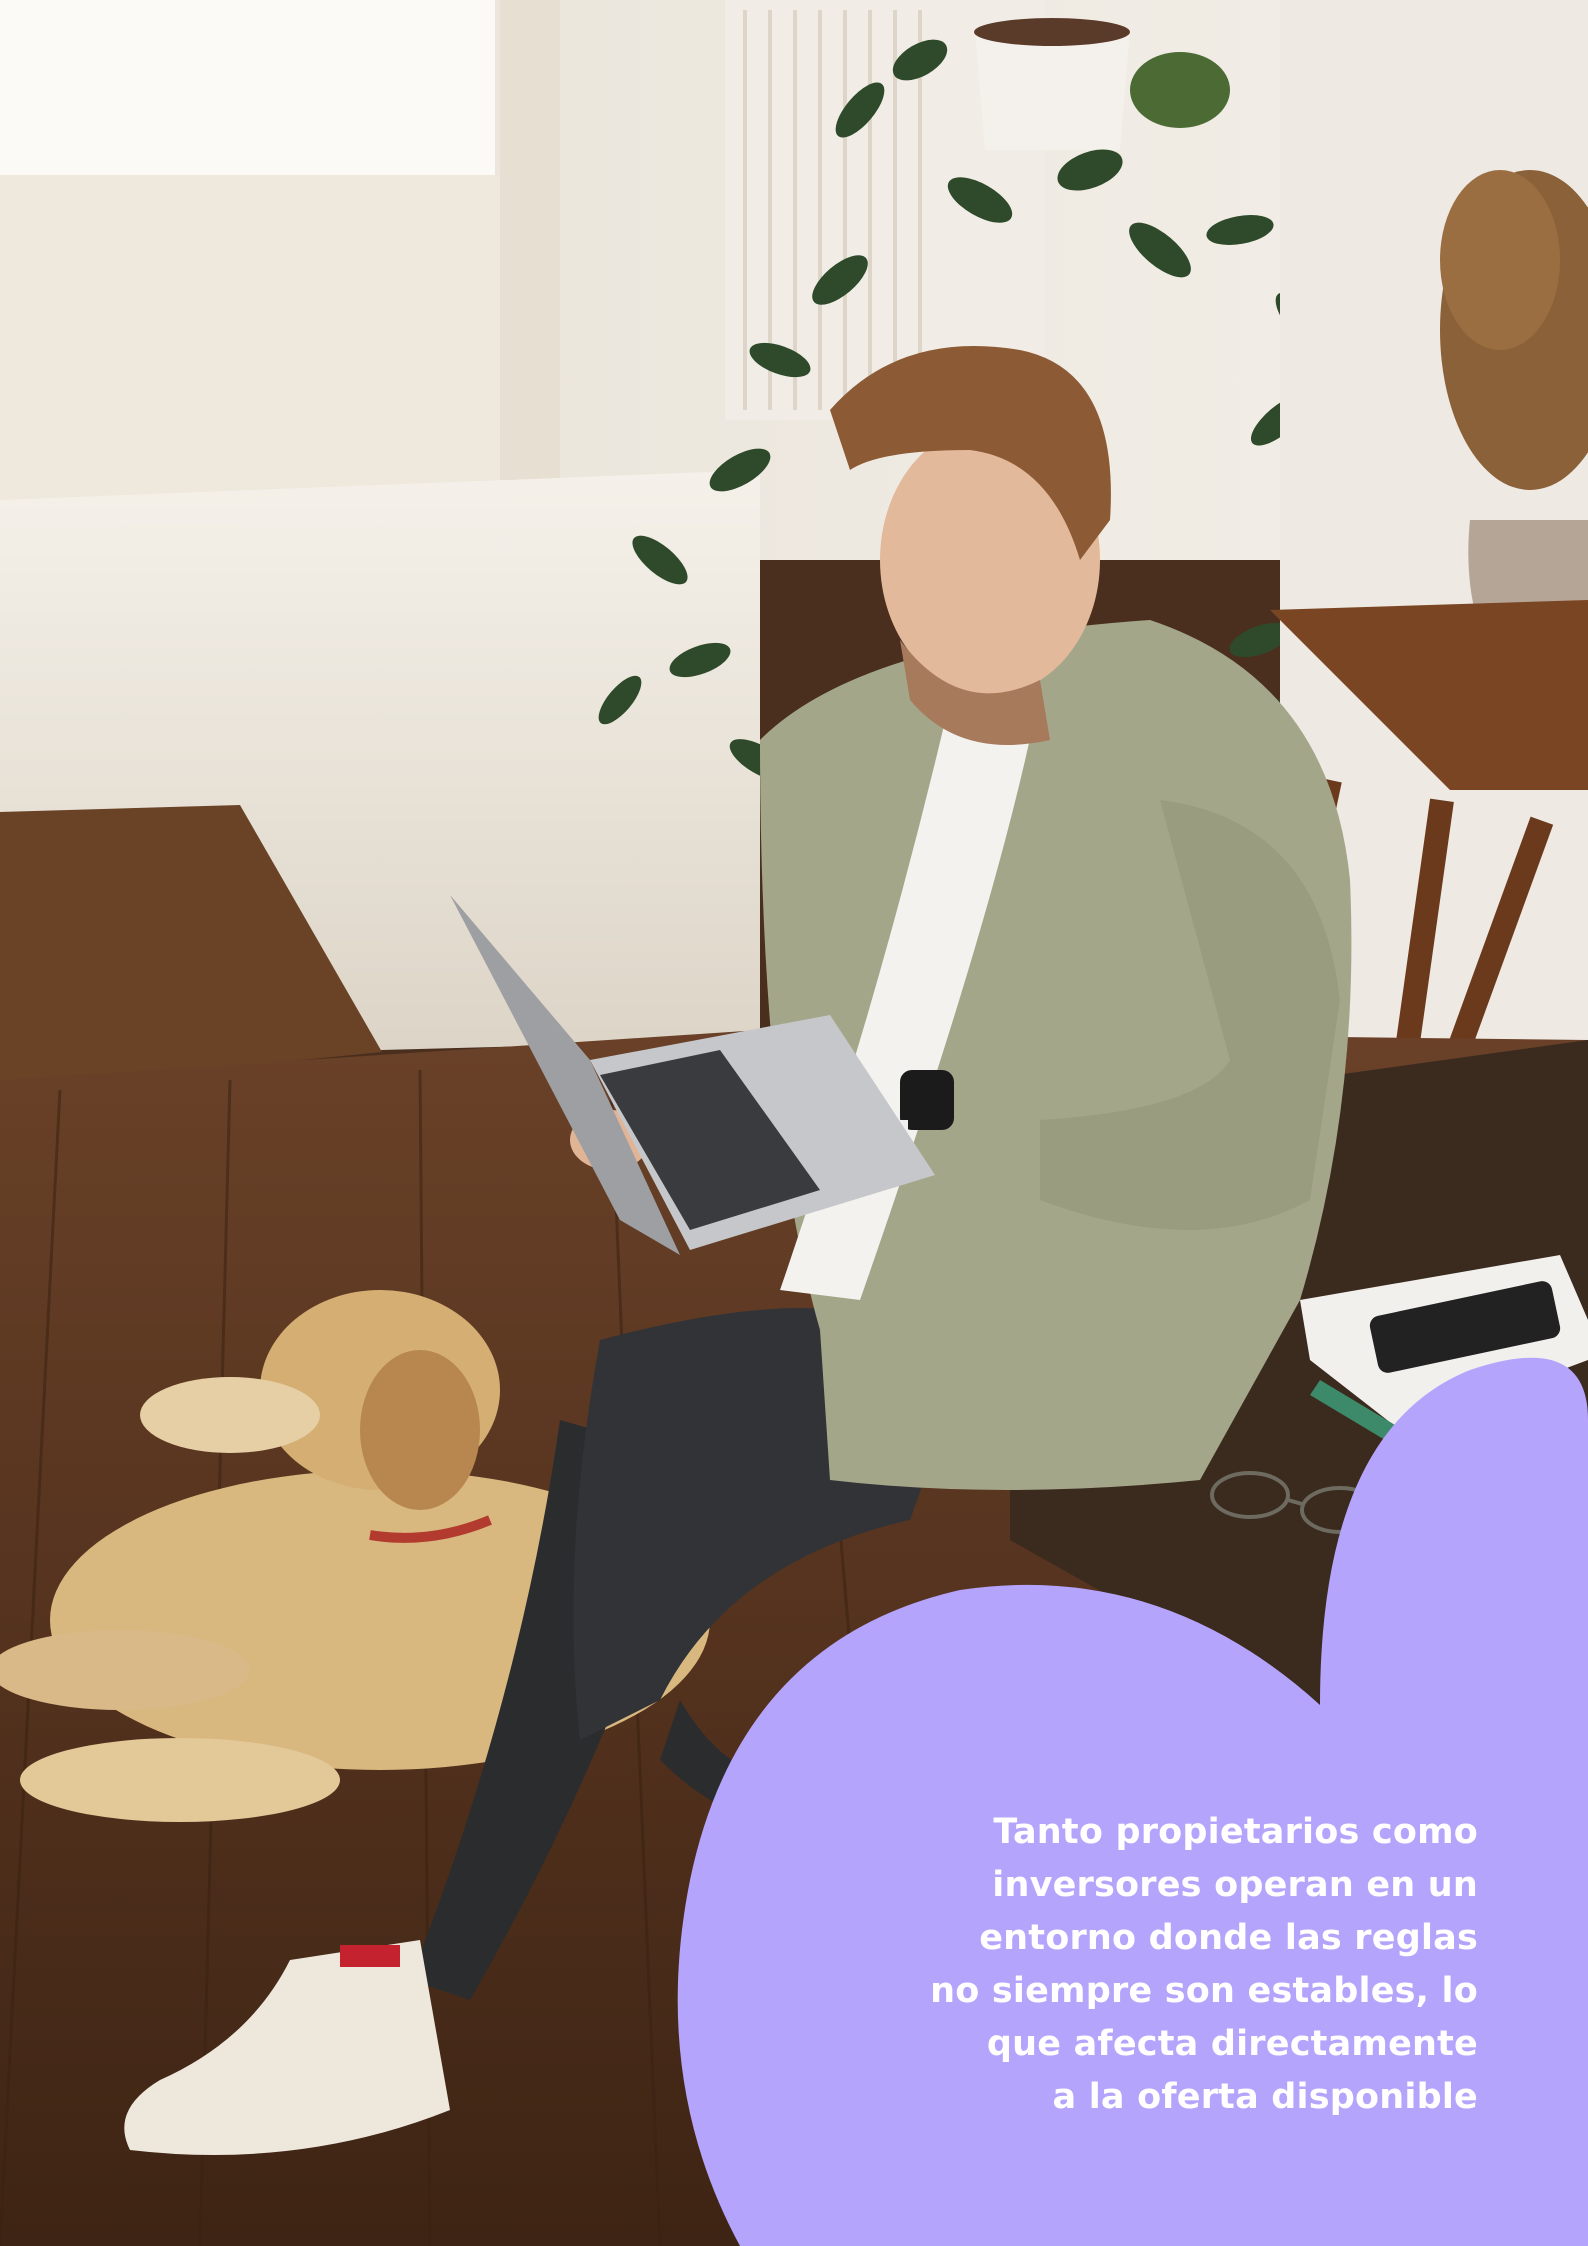 The height and width of the screenshot is (2246, 1588). What do you see at coordinates (530, 250) in the screenshot?
I see `door-frame` at bounding box center [530, 250].